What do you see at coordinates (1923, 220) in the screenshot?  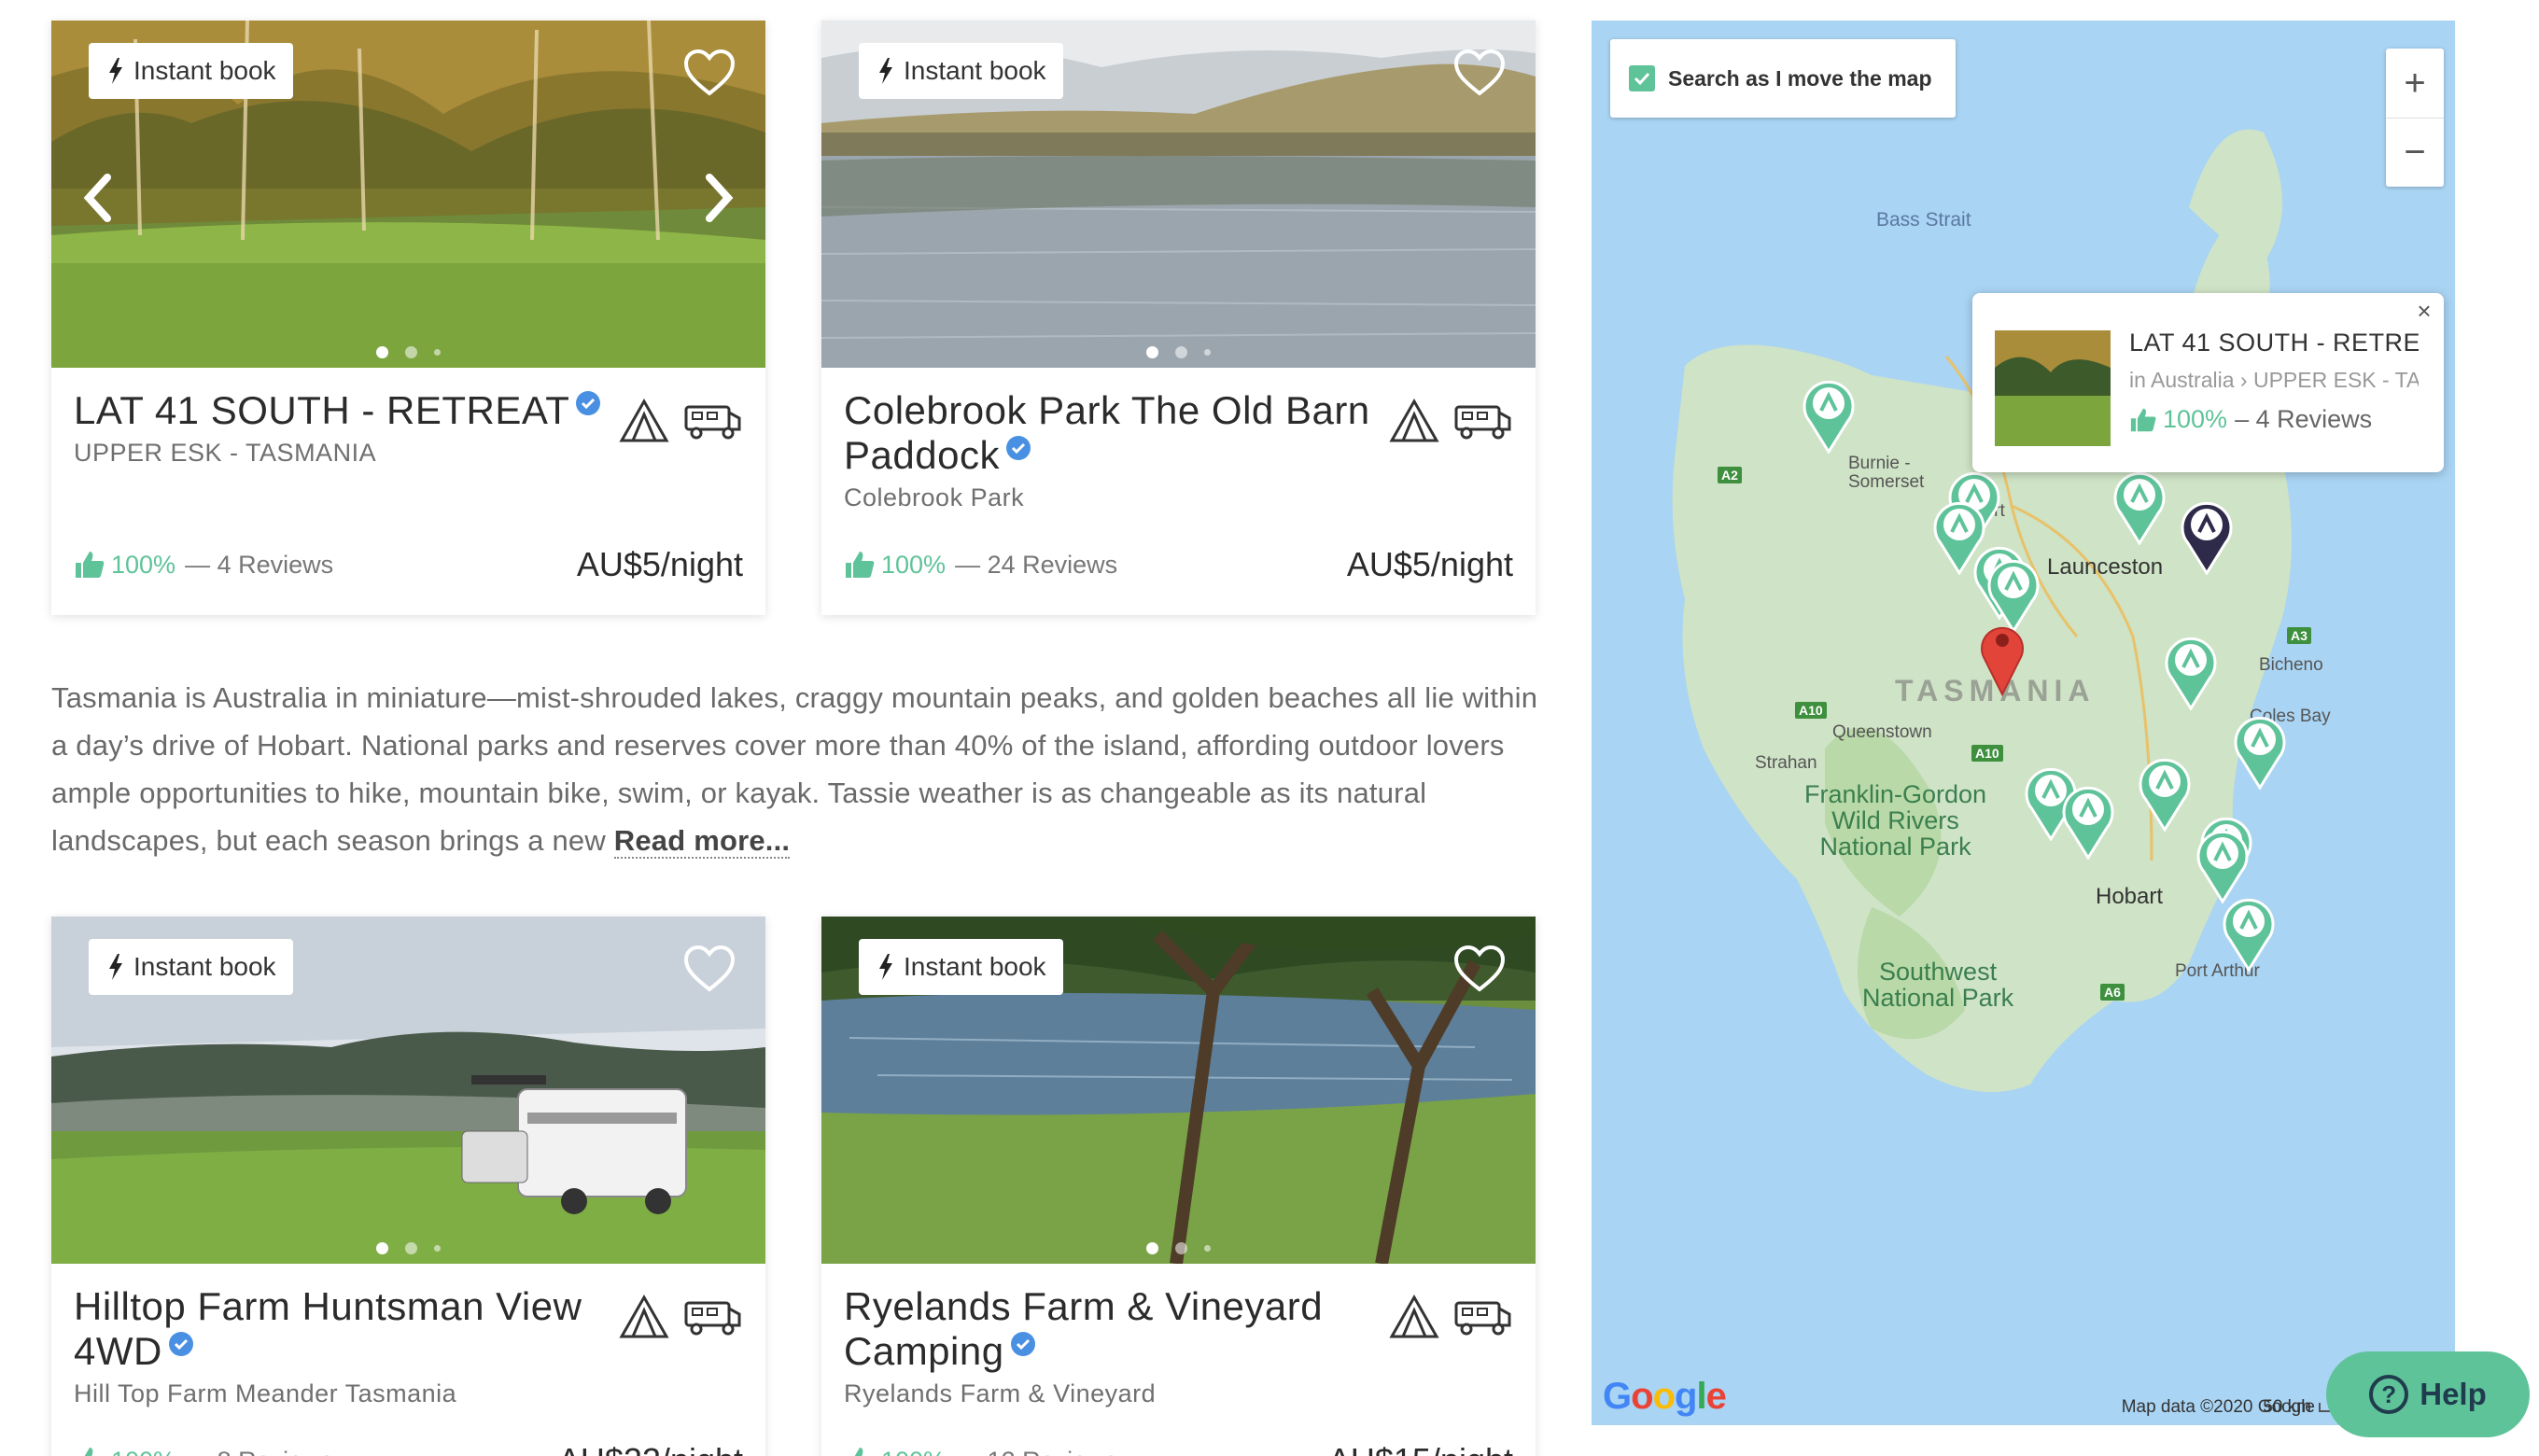 I see `map-label-sea: Bass Strait` at bounding box center [1923, 220].